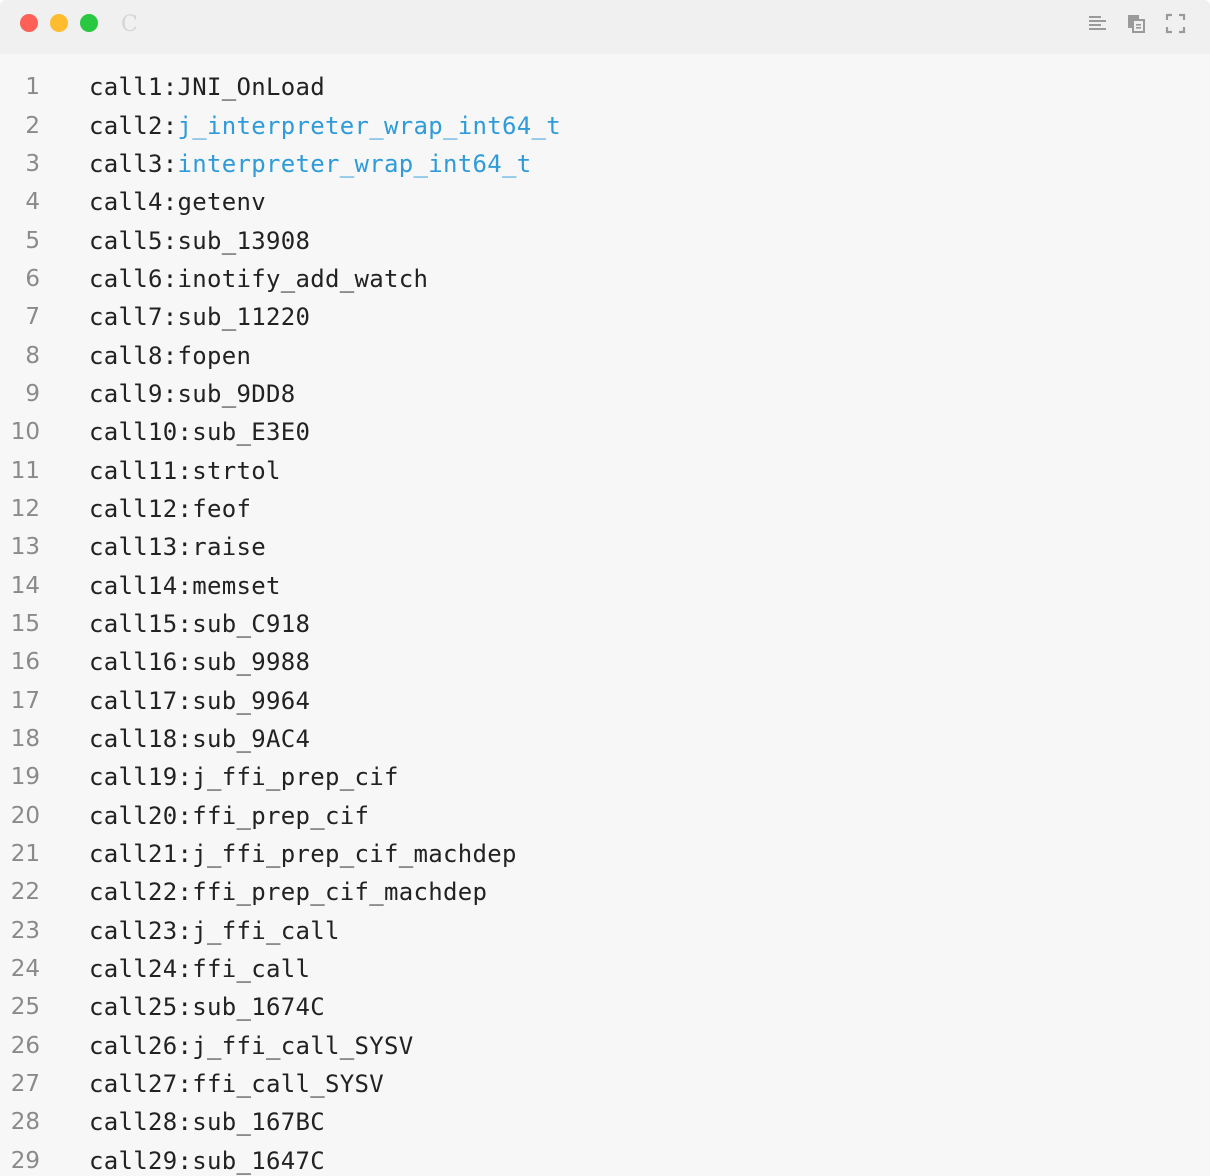  I want to click on call-prefix: call27:, so click(141, 1084).